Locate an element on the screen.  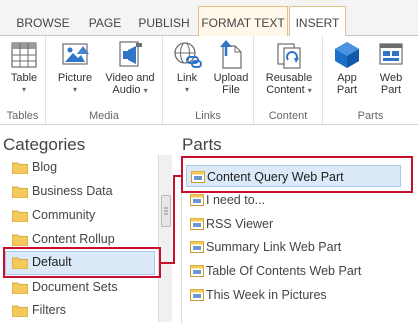
part-label: Table Of Contents Web Part is located at coordinates (284, 271).